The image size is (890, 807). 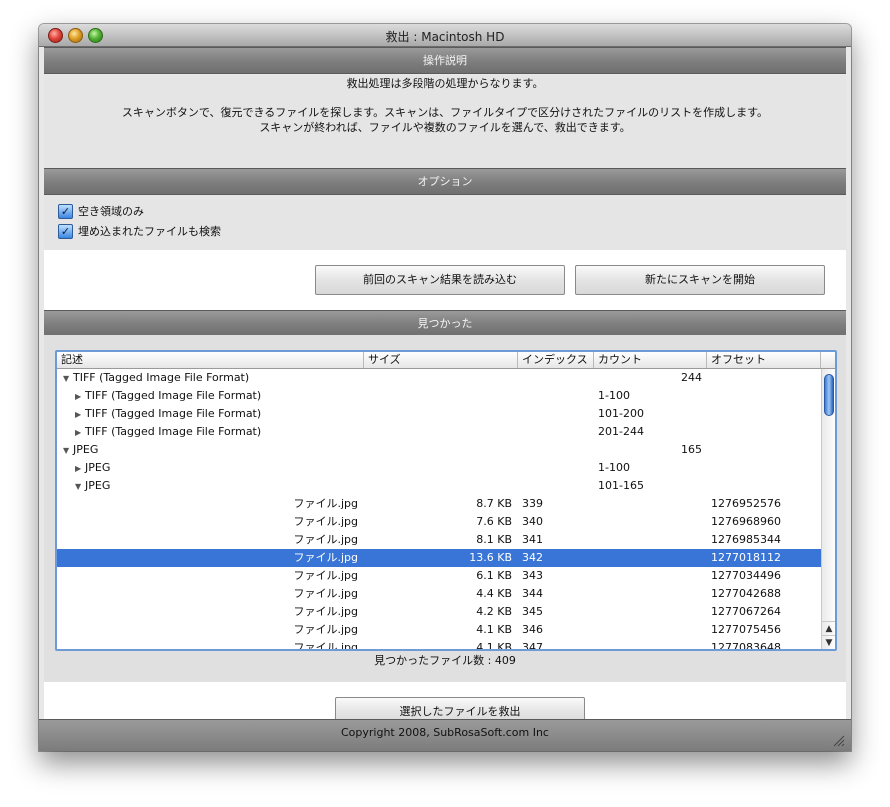 What do you see at coordinates (532, 646) in the screenshot?
I see `row-index: 347` at bounding box center [532, 646].